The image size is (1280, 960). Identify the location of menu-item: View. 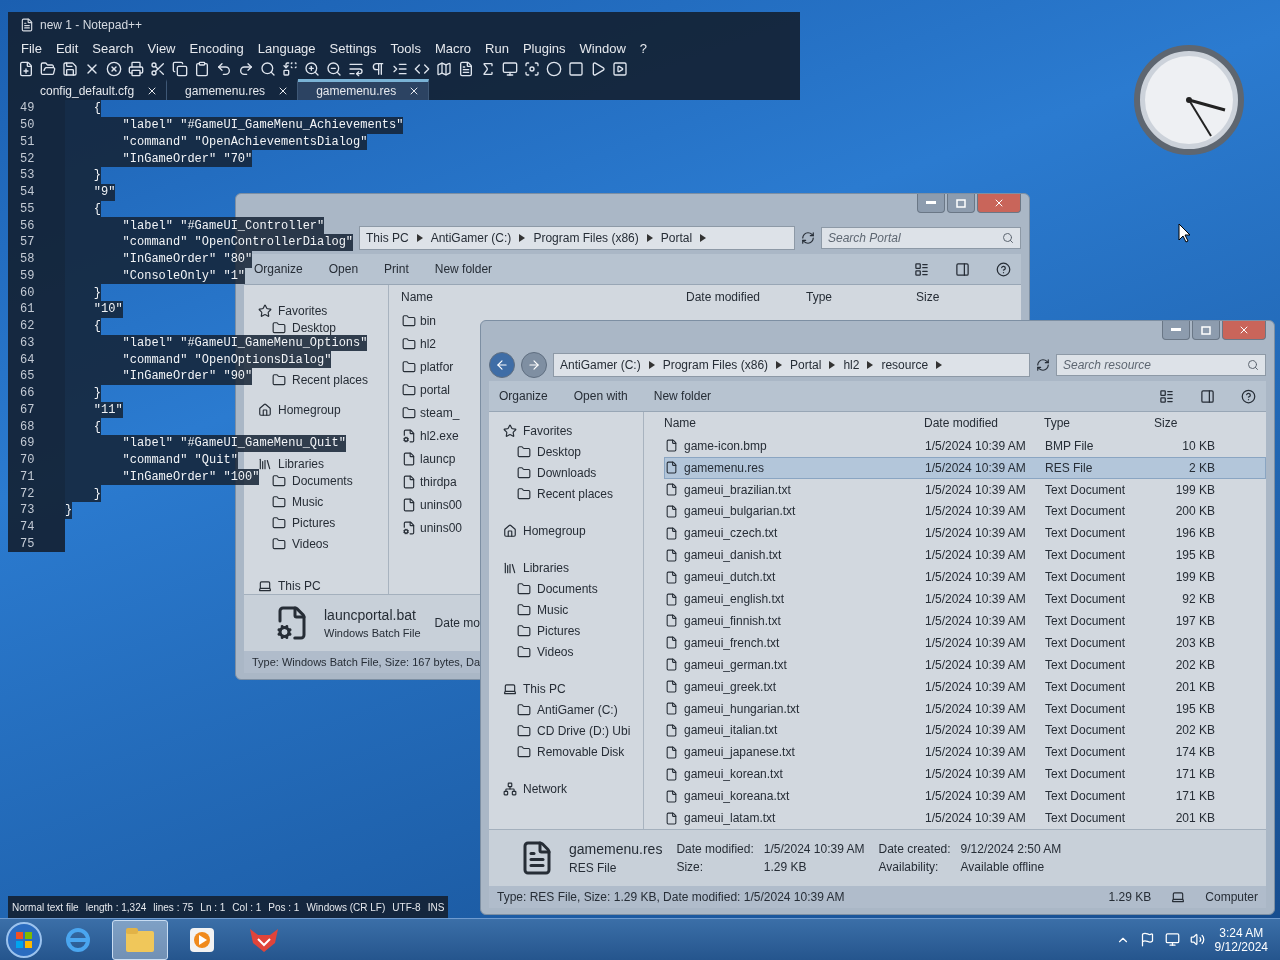
(161, 48).